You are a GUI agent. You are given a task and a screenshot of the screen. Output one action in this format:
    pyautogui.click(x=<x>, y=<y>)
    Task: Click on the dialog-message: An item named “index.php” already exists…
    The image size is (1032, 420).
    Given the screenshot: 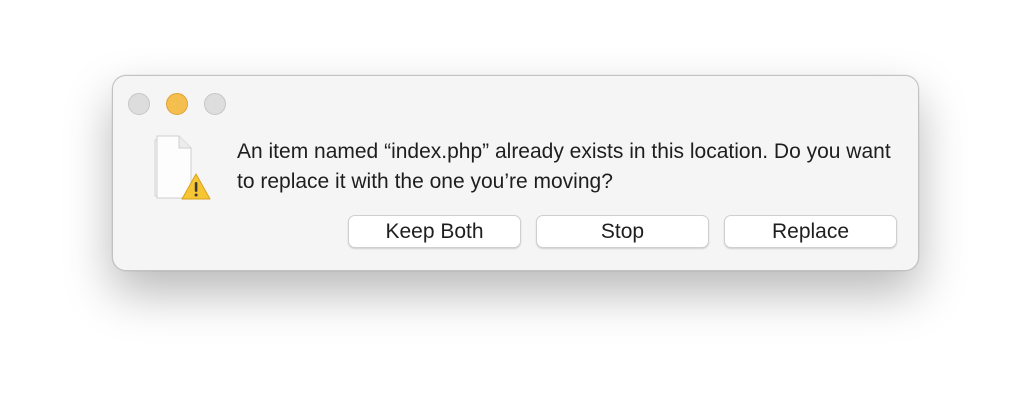 What is the action you would take?
    pyautogui.click(x=564, y=166)
    